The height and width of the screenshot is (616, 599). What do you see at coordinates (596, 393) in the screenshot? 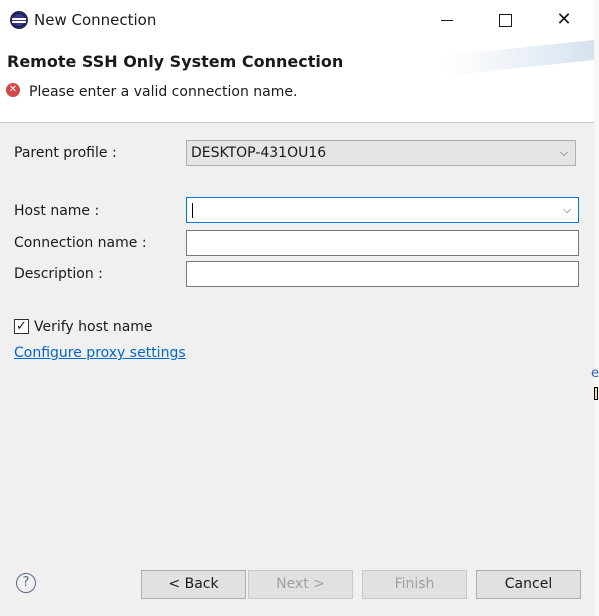
I see `background-window-marker` at bounding box center [596, 393].